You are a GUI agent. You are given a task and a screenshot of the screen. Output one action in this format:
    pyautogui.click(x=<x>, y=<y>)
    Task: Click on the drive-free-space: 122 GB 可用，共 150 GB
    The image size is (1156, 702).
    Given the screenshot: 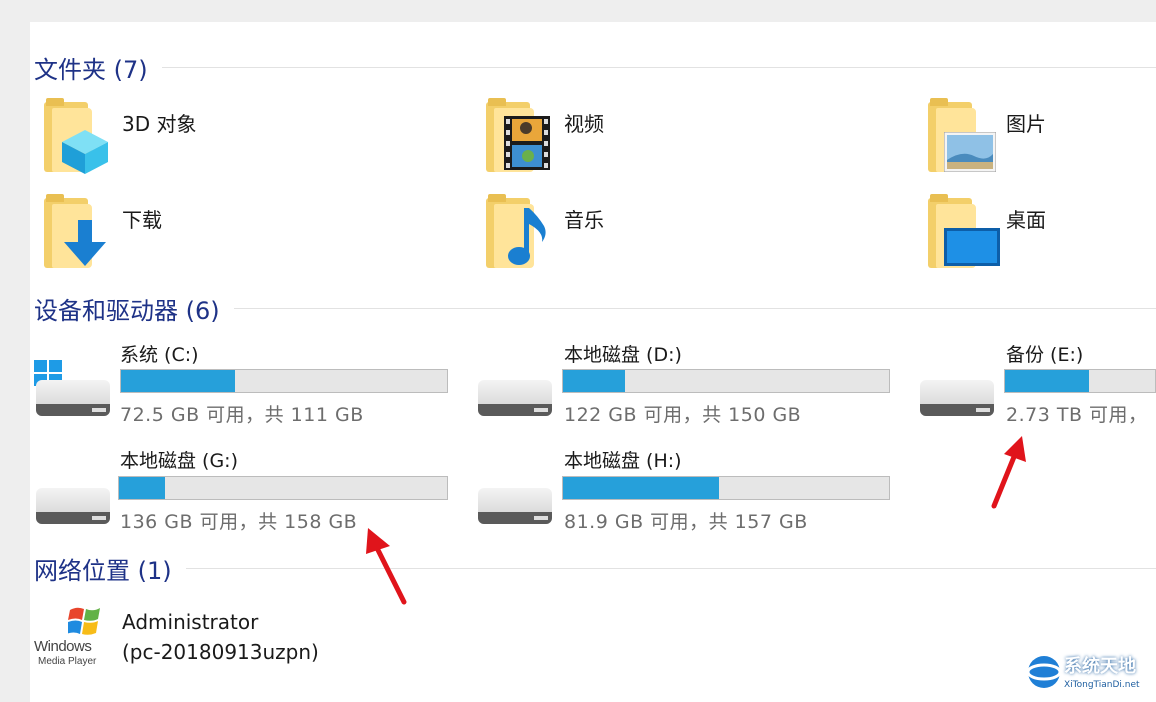 What is the action you would take?
    pyautogui.click(x=683, y=415)
    